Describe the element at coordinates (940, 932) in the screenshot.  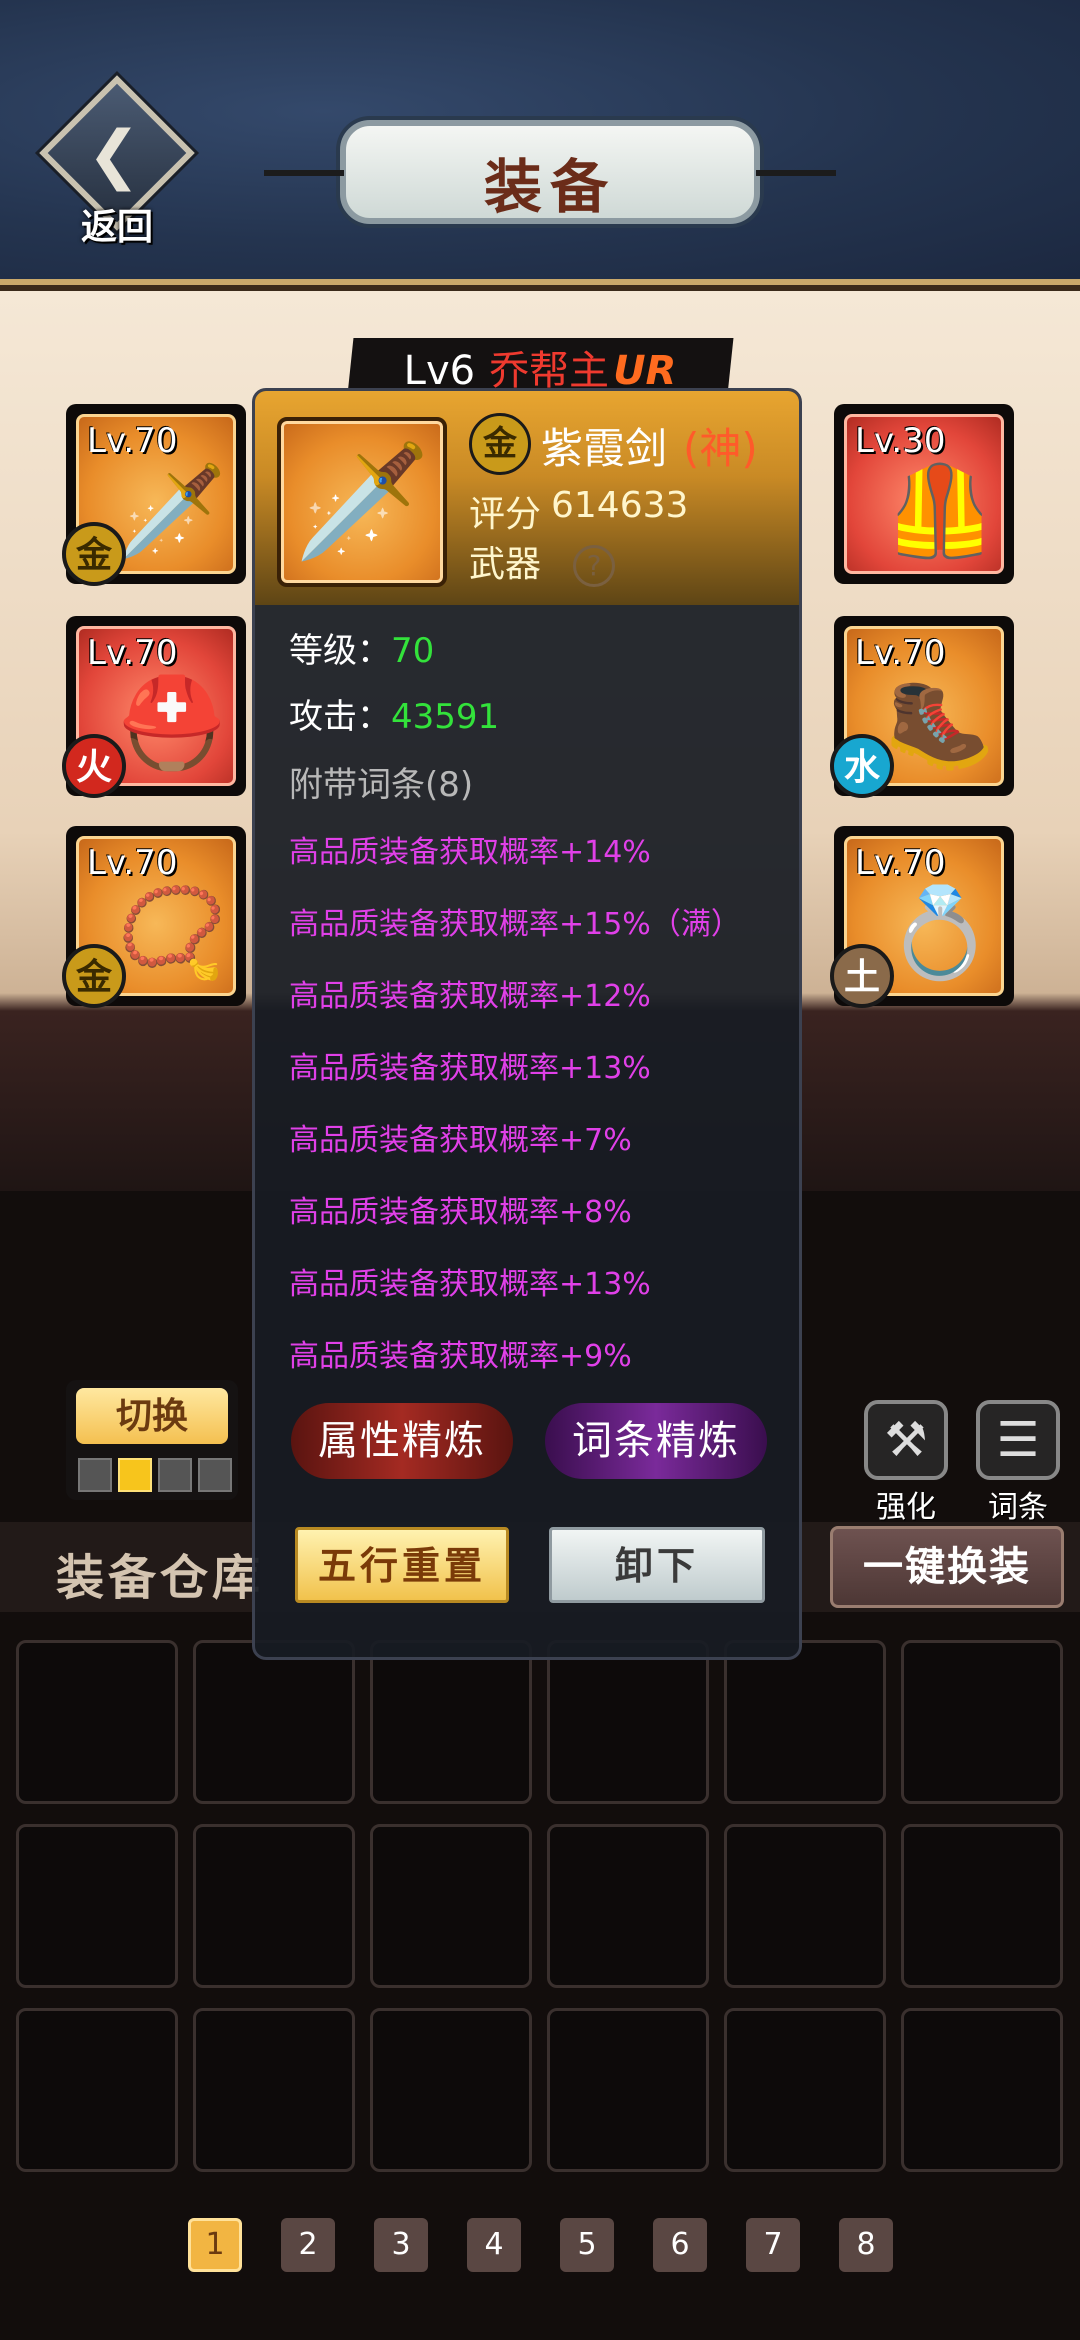
I see `ring-icon: 💍` at that location.